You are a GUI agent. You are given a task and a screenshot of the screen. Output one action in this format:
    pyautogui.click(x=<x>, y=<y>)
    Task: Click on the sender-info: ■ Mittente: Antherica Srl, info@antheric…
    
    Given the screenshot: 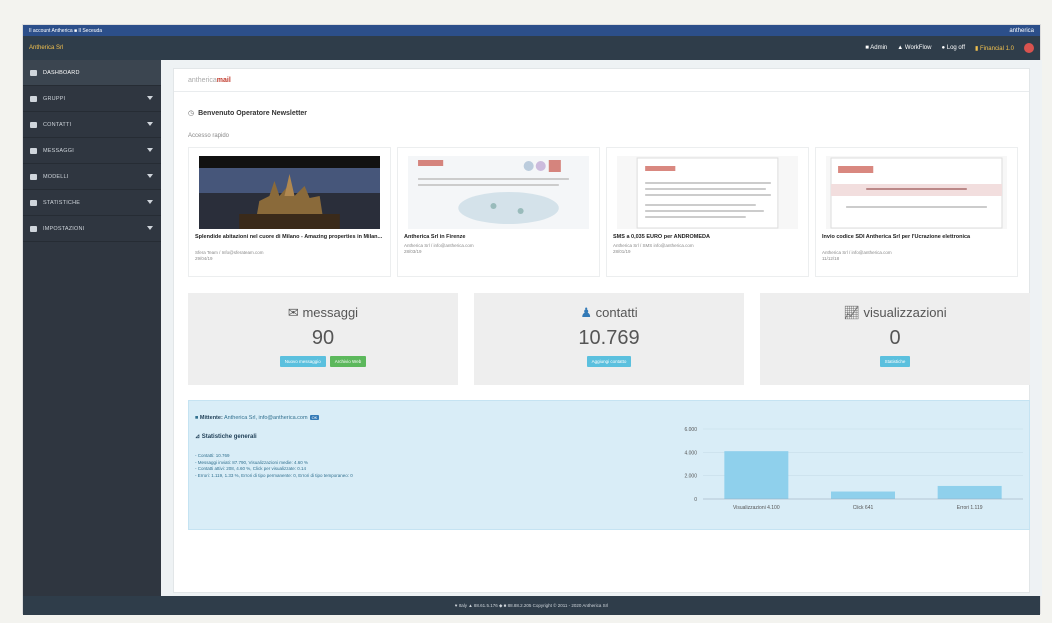 What is the action you would take?
    pyautogui.click(x=257, y=418)
    